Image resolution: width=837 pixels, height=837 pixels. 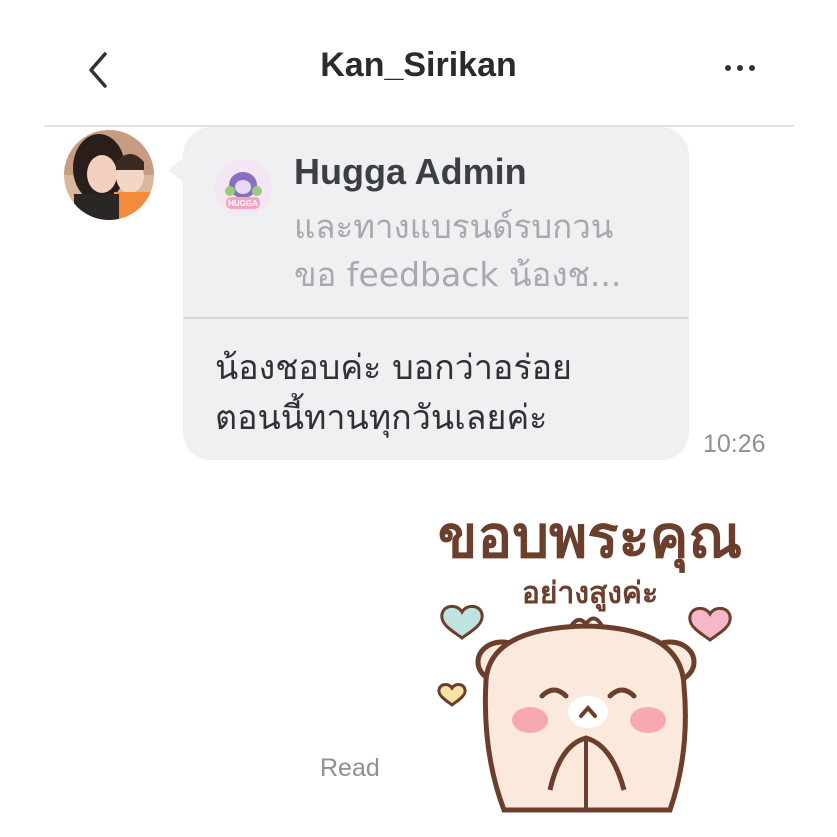 What do you see at coordinates (350, 768) in the screenshot?
I see `read-receipt: Read` at bounding box center [350, 768].